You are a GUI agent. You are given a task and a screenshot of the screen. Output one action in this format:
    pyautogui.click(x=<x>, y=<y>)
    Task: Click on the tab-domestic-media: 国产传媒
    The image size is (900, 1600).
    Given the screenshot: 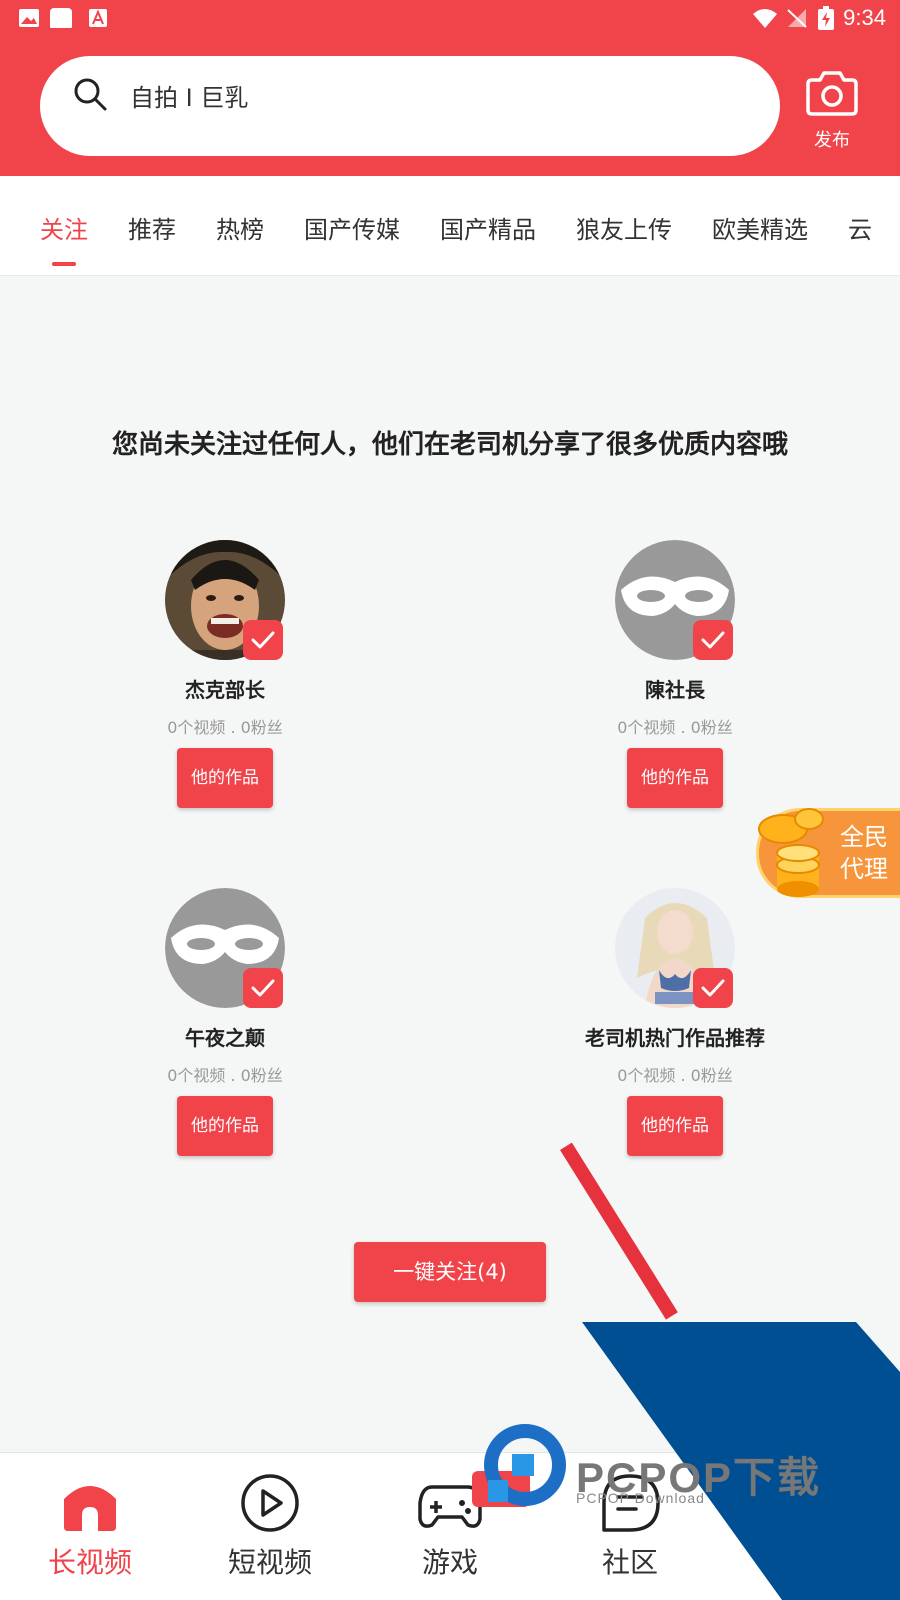 What is the action you would take?
    pyautogui.click(x=352, y=227)
    